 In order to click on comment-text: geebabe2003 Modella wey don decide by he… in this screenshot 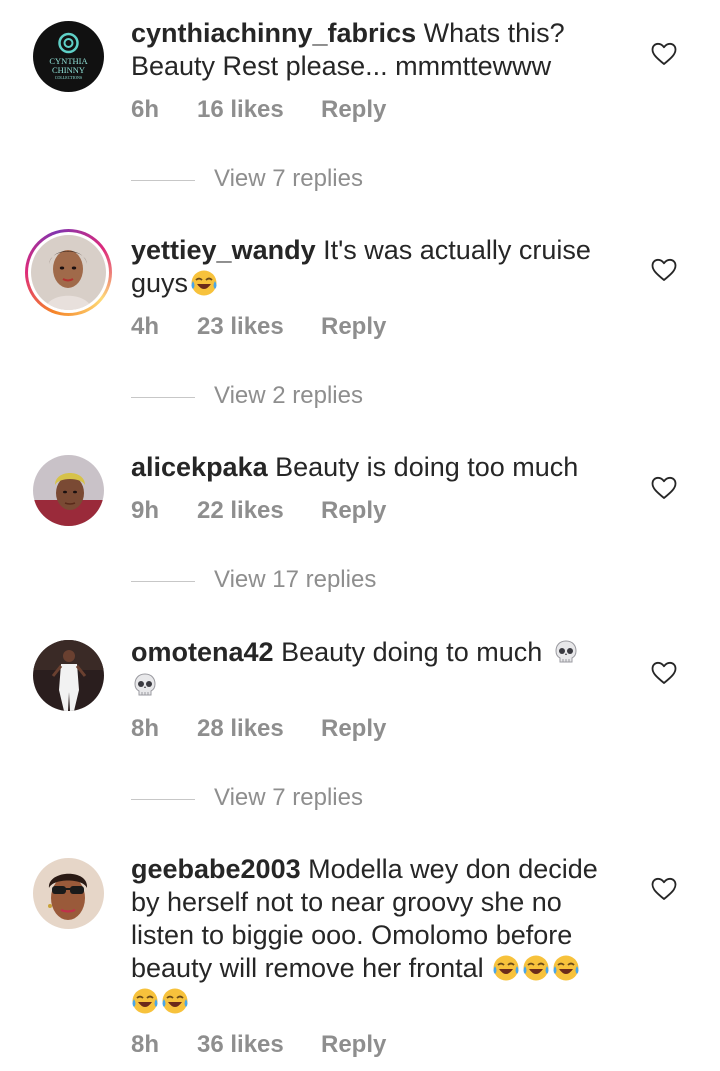, I will do `click(376, 935)`.